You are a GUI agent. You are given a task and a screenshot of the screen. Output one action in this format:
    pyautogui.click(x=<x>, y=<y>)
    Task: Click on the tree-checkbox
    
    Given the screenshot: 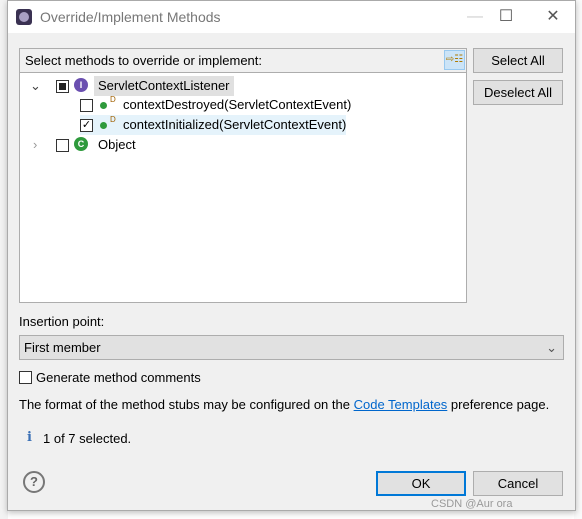 What is the action you would take?
    pyautogui.click(x=62, y=145)
    